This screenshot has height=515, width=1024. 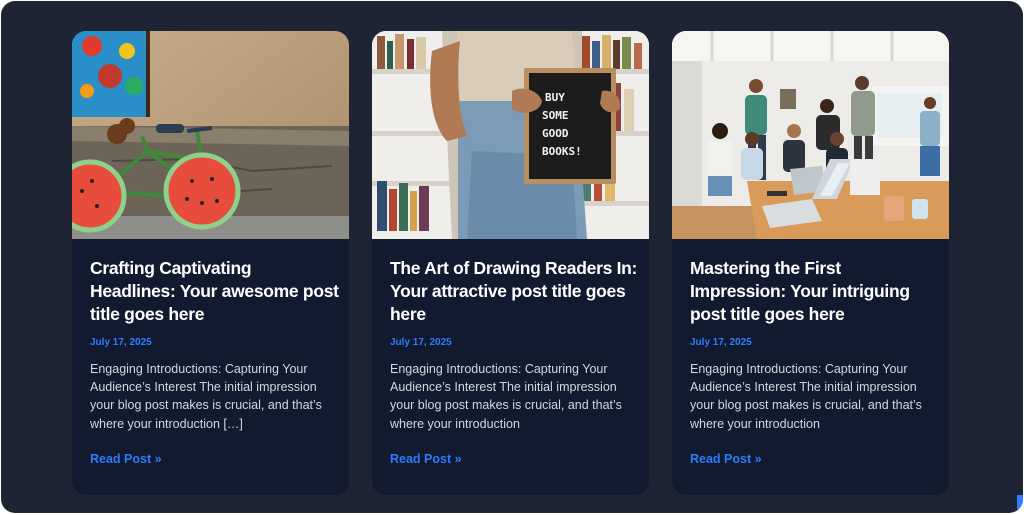 I want to click on post-thumbnail-letterboard: BUY SOME GOOD BOOKS!, so click(x=510, y=135).